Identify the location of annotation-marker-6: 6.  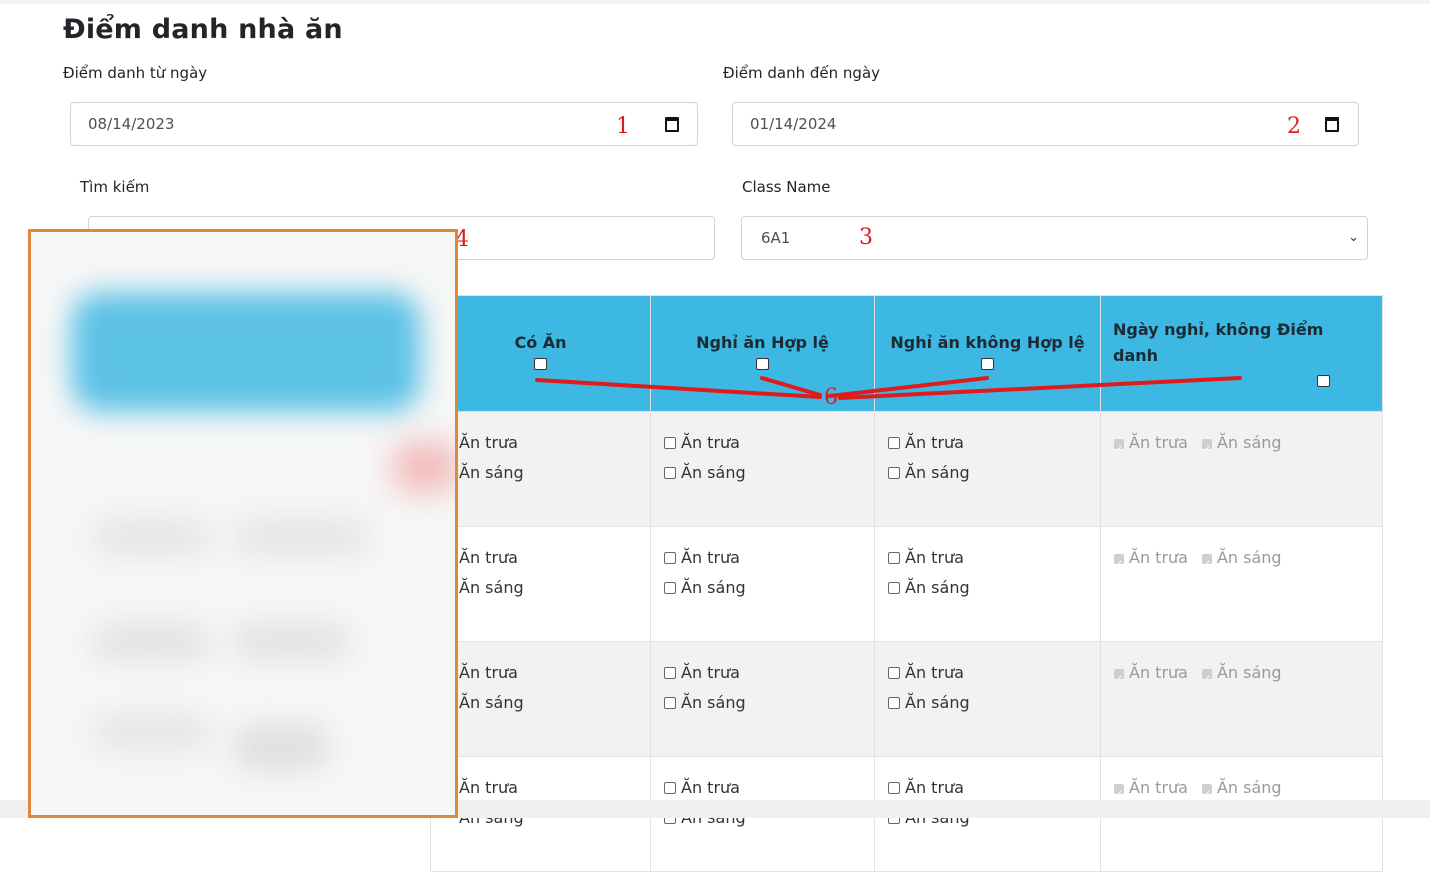
(831, 397).